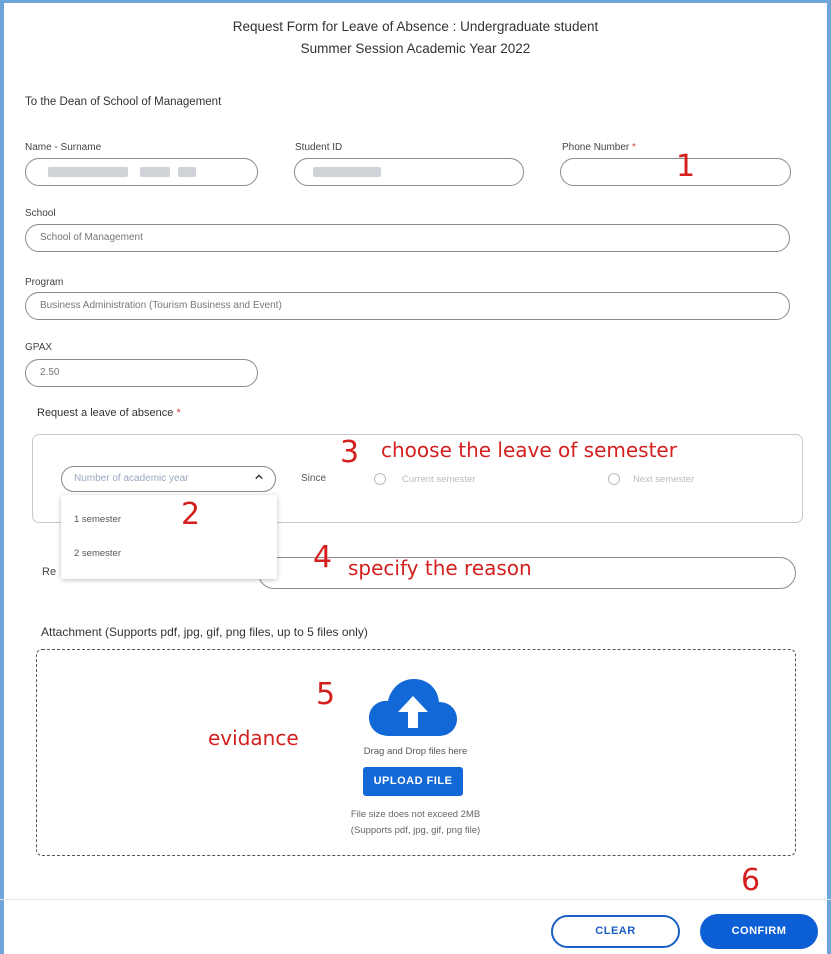 This screenshot has height=954, width=831. What do you see at coordinates (326, 694) in the screenshot?
I see `annotation-number-5: 5` at bounding box center [326, 694].